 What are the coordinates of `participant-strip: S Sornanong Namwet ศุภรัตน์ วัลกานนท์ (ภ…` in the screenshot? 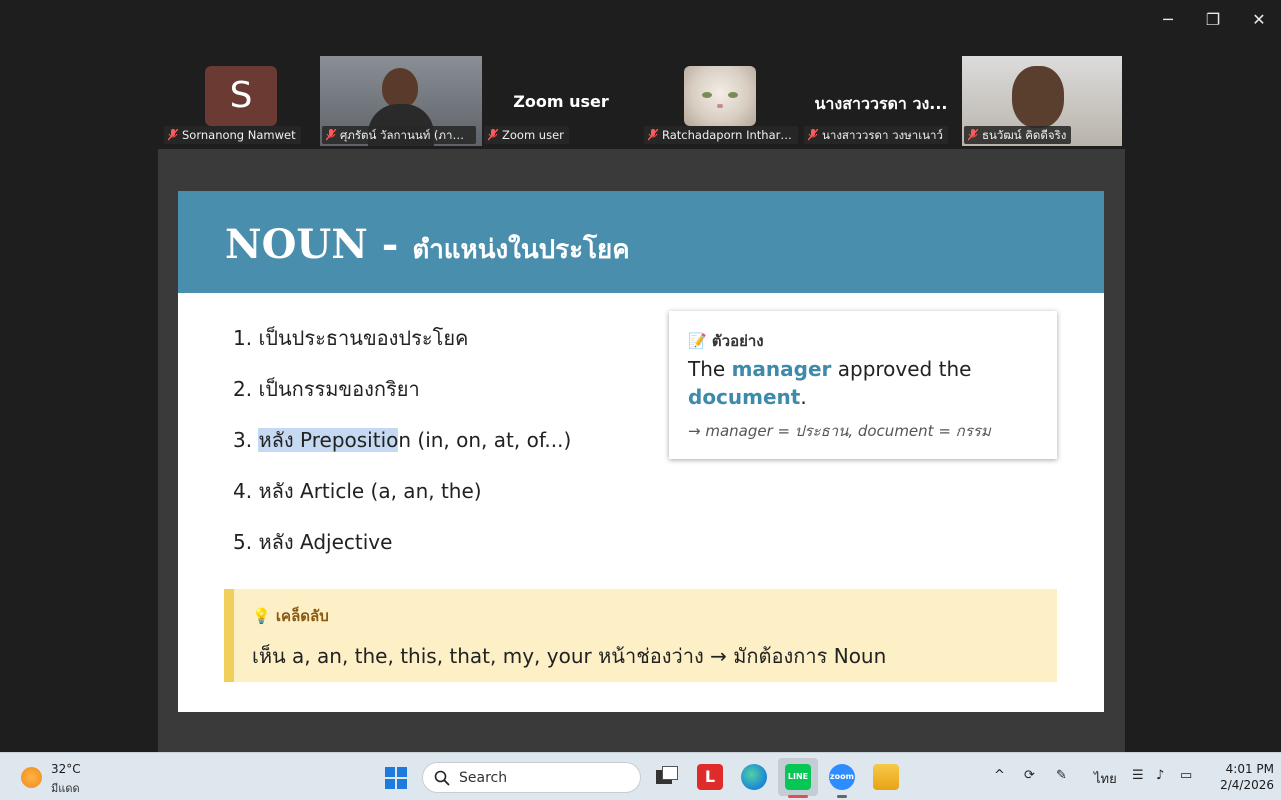 It's located at (643, 101).